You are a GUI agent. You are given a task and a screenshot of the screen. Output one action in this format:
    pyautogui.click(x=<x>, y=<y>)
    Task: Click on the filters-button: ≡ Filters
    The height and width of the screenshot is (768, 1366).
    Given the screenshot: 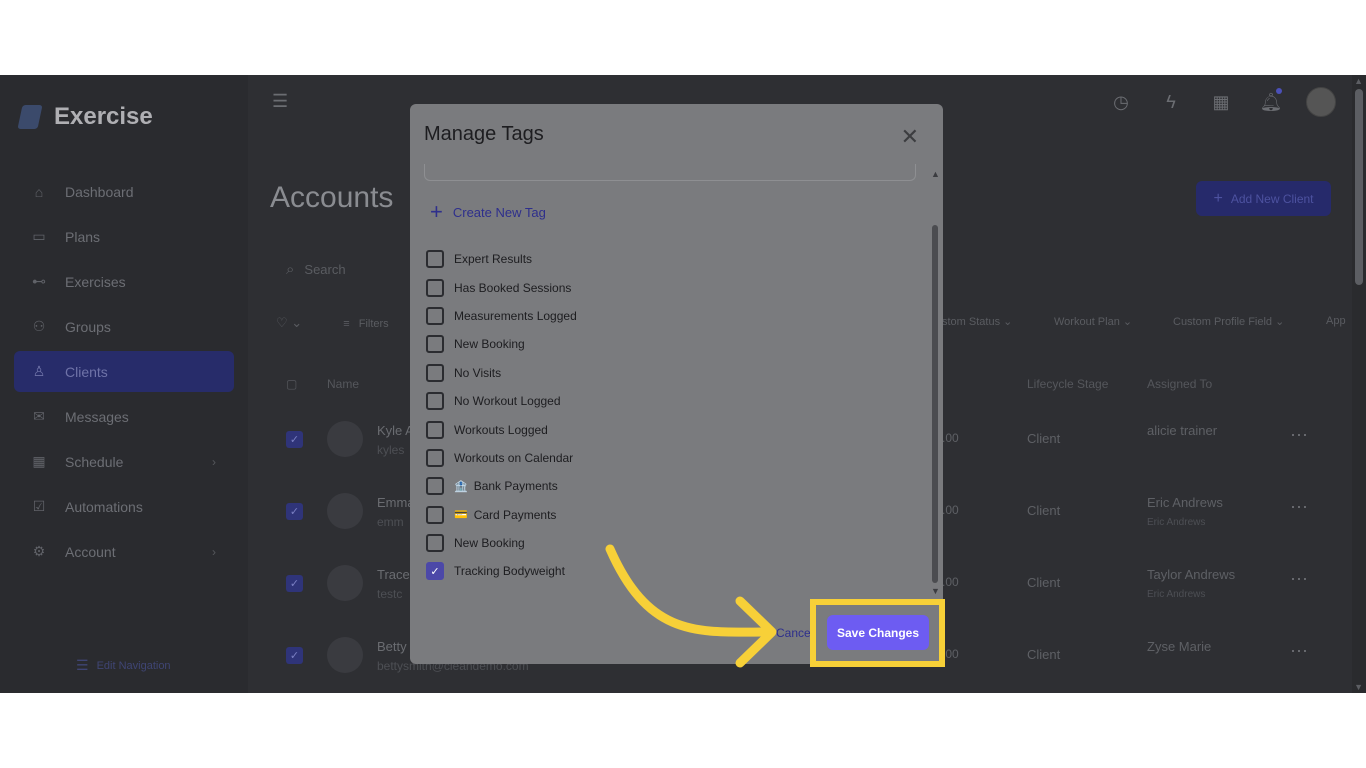 What is the action you would take?
    pyautogui.click(x=365, y=324)
    